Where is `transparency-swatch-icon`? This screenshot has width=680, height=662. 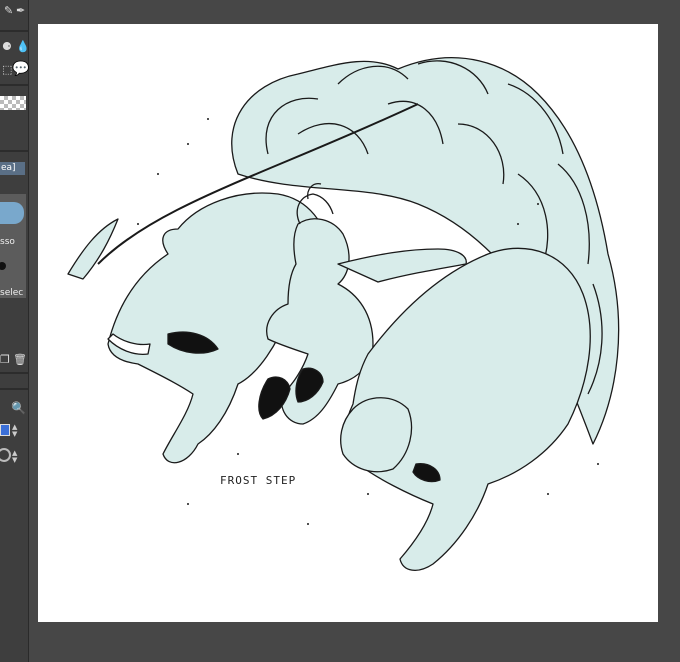
transparency-swatch-icon is located at coordinates (13, 103).